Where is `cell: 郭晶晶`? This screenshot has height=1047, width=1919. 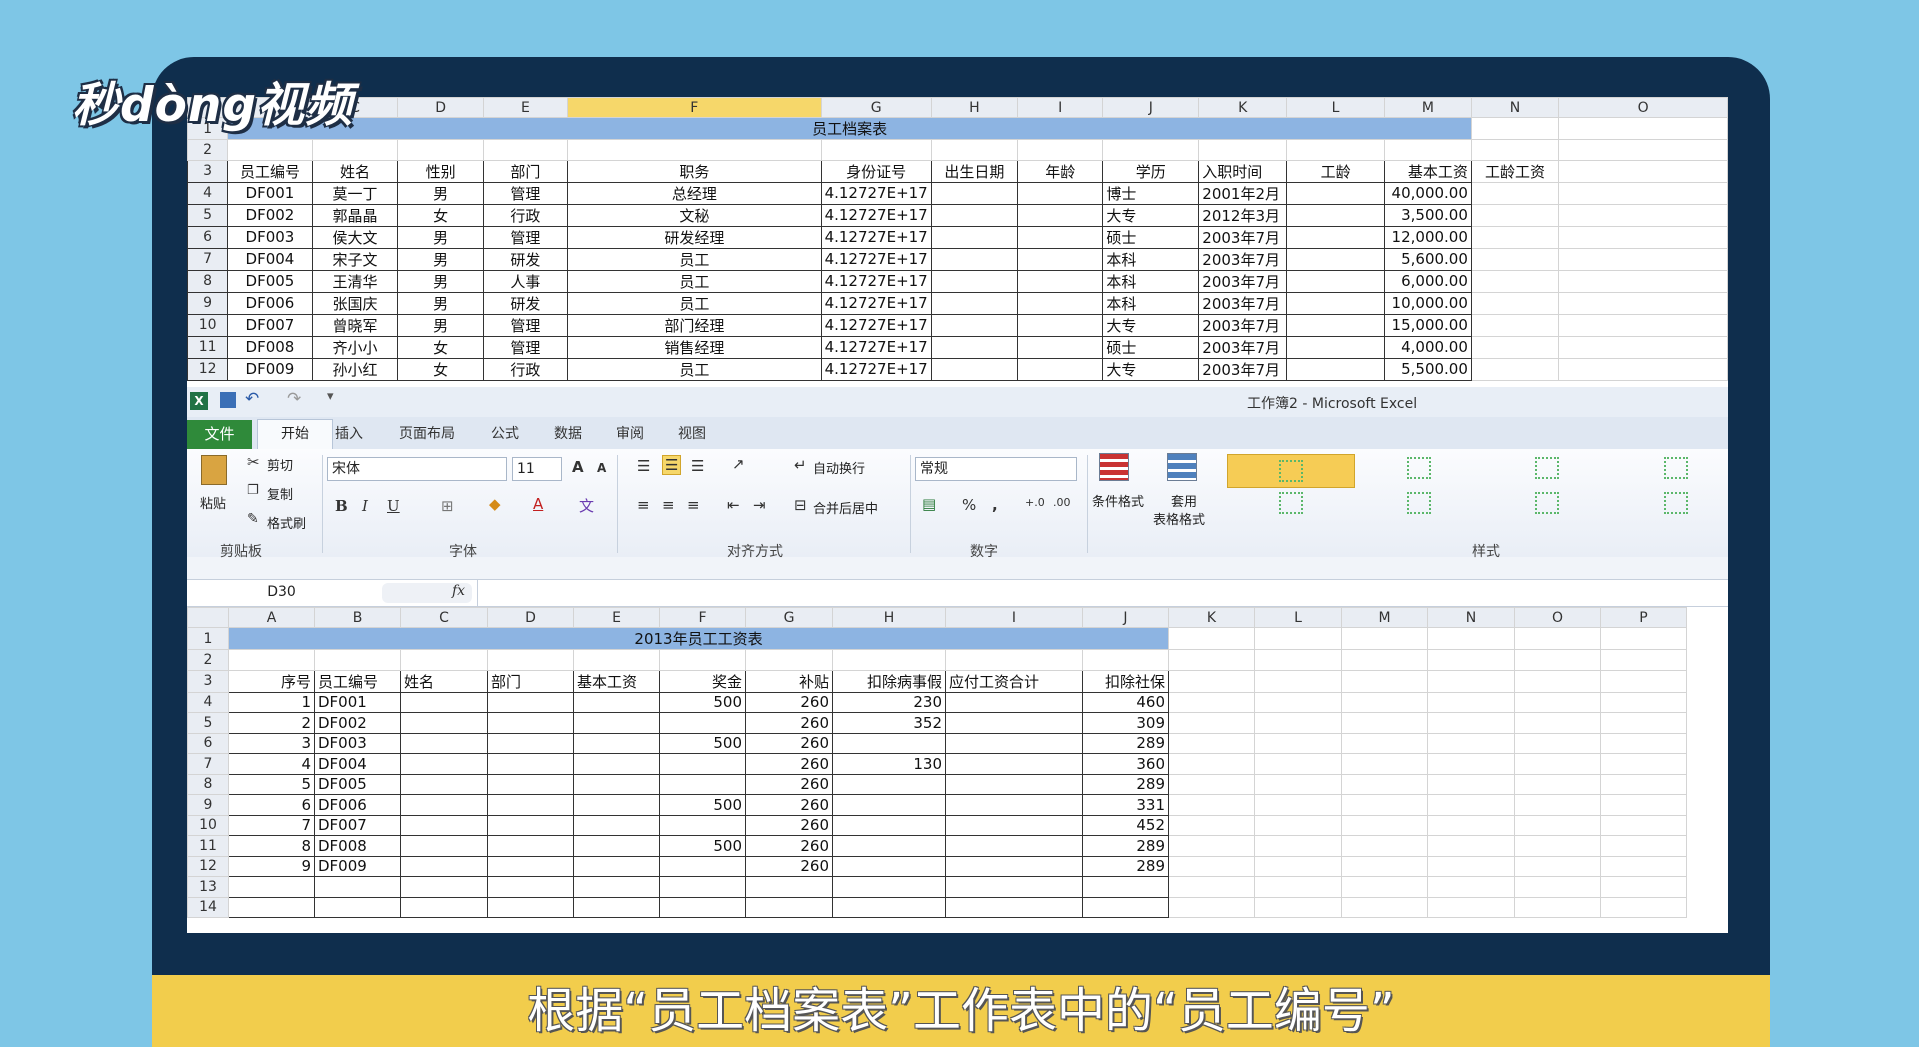 cell: 郭晶晶 is located at coordinates (355, 215).